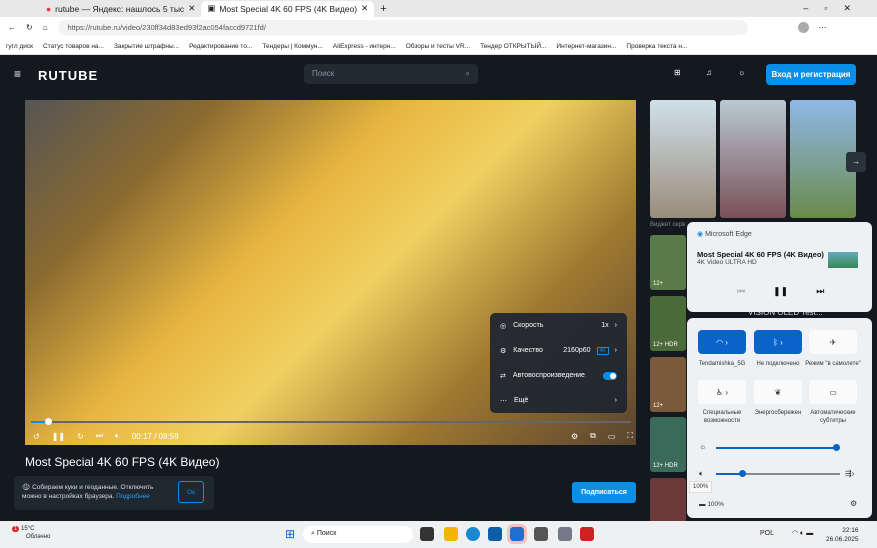 The height and width of the screenshot is (548, 877). I want to click on previous-icon: ⏮, so click(741, 291).